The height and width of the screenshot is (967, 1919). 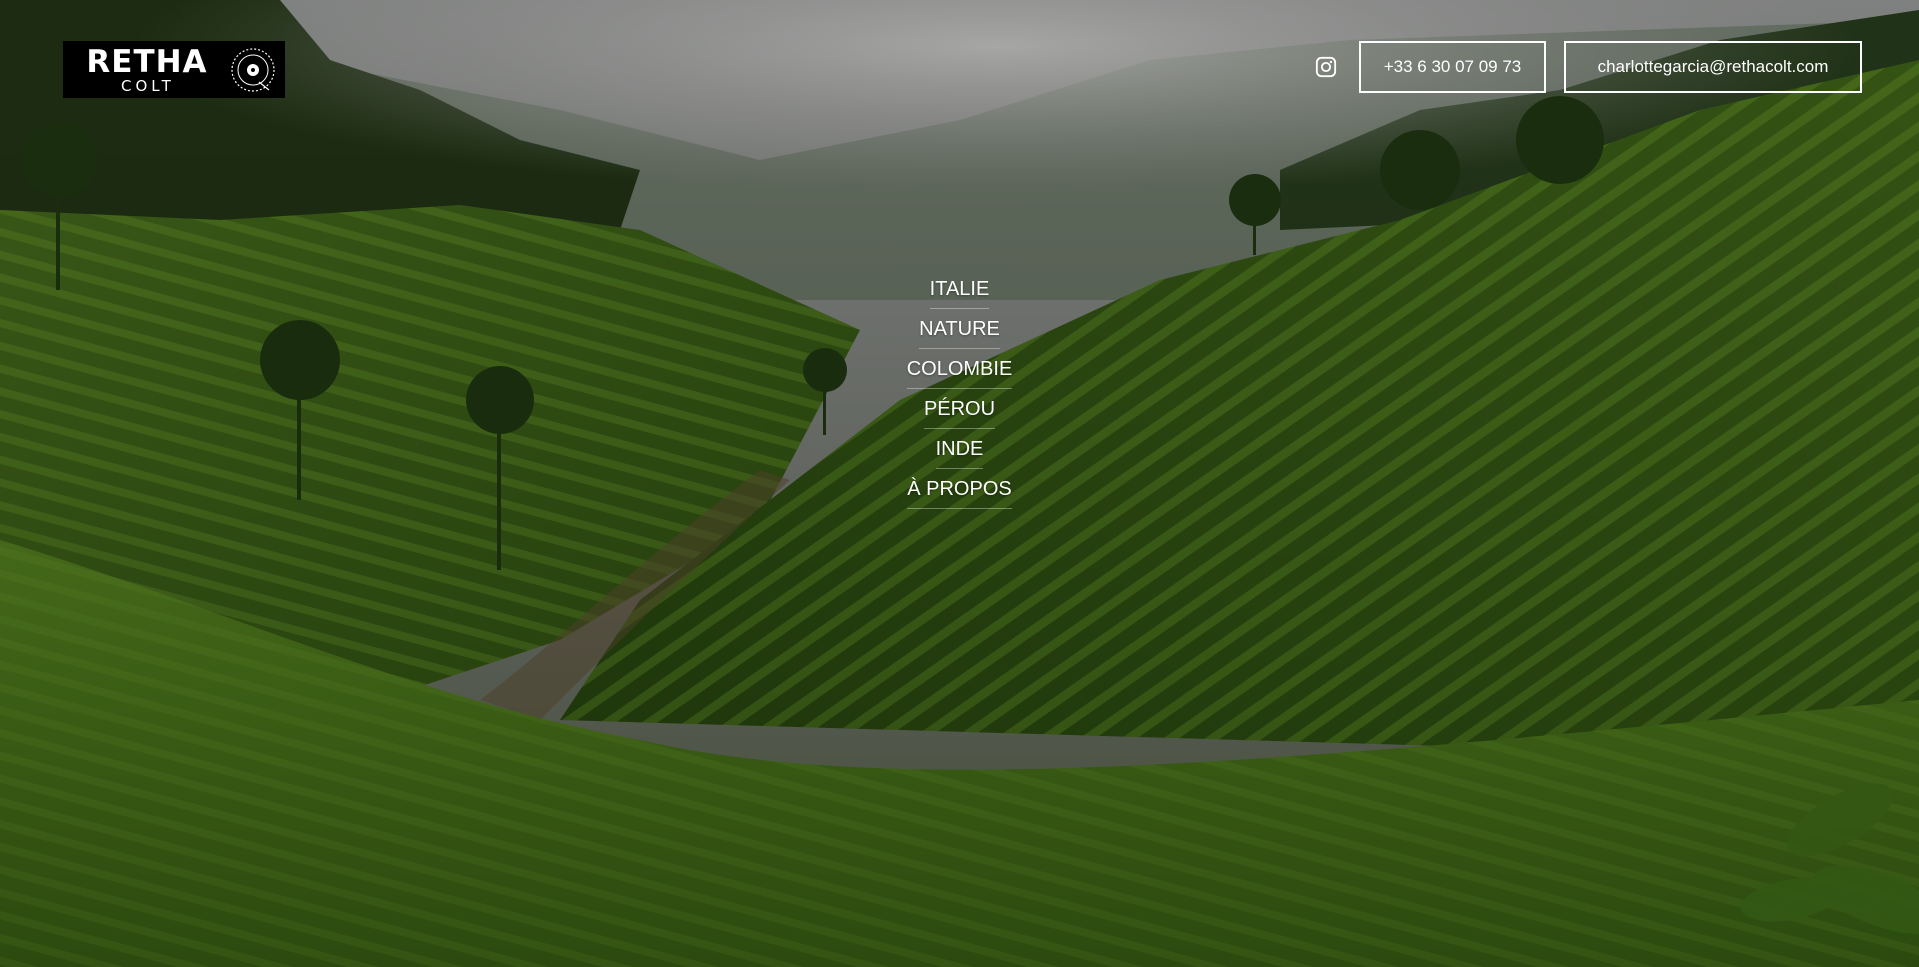 What do you see at coordinates (959, 369) in the screenshot?
I see `nav-item-colombie: COLOMBIE` at bounding box center [959, 369].